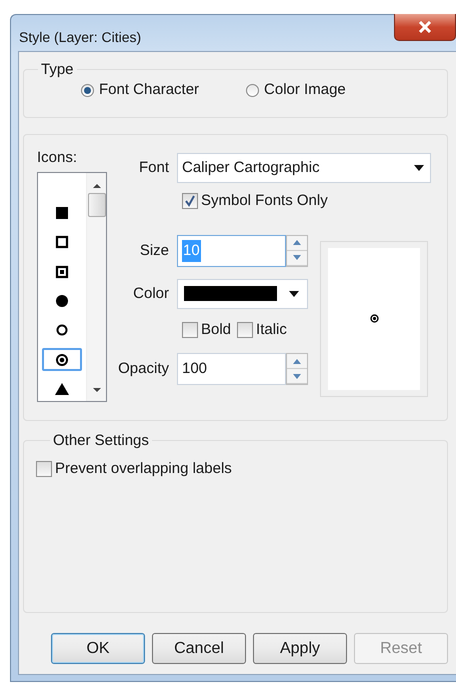  Describe the element at coordinates (297, 369) in the screenshot. I see `opacity-spinner` at that location.